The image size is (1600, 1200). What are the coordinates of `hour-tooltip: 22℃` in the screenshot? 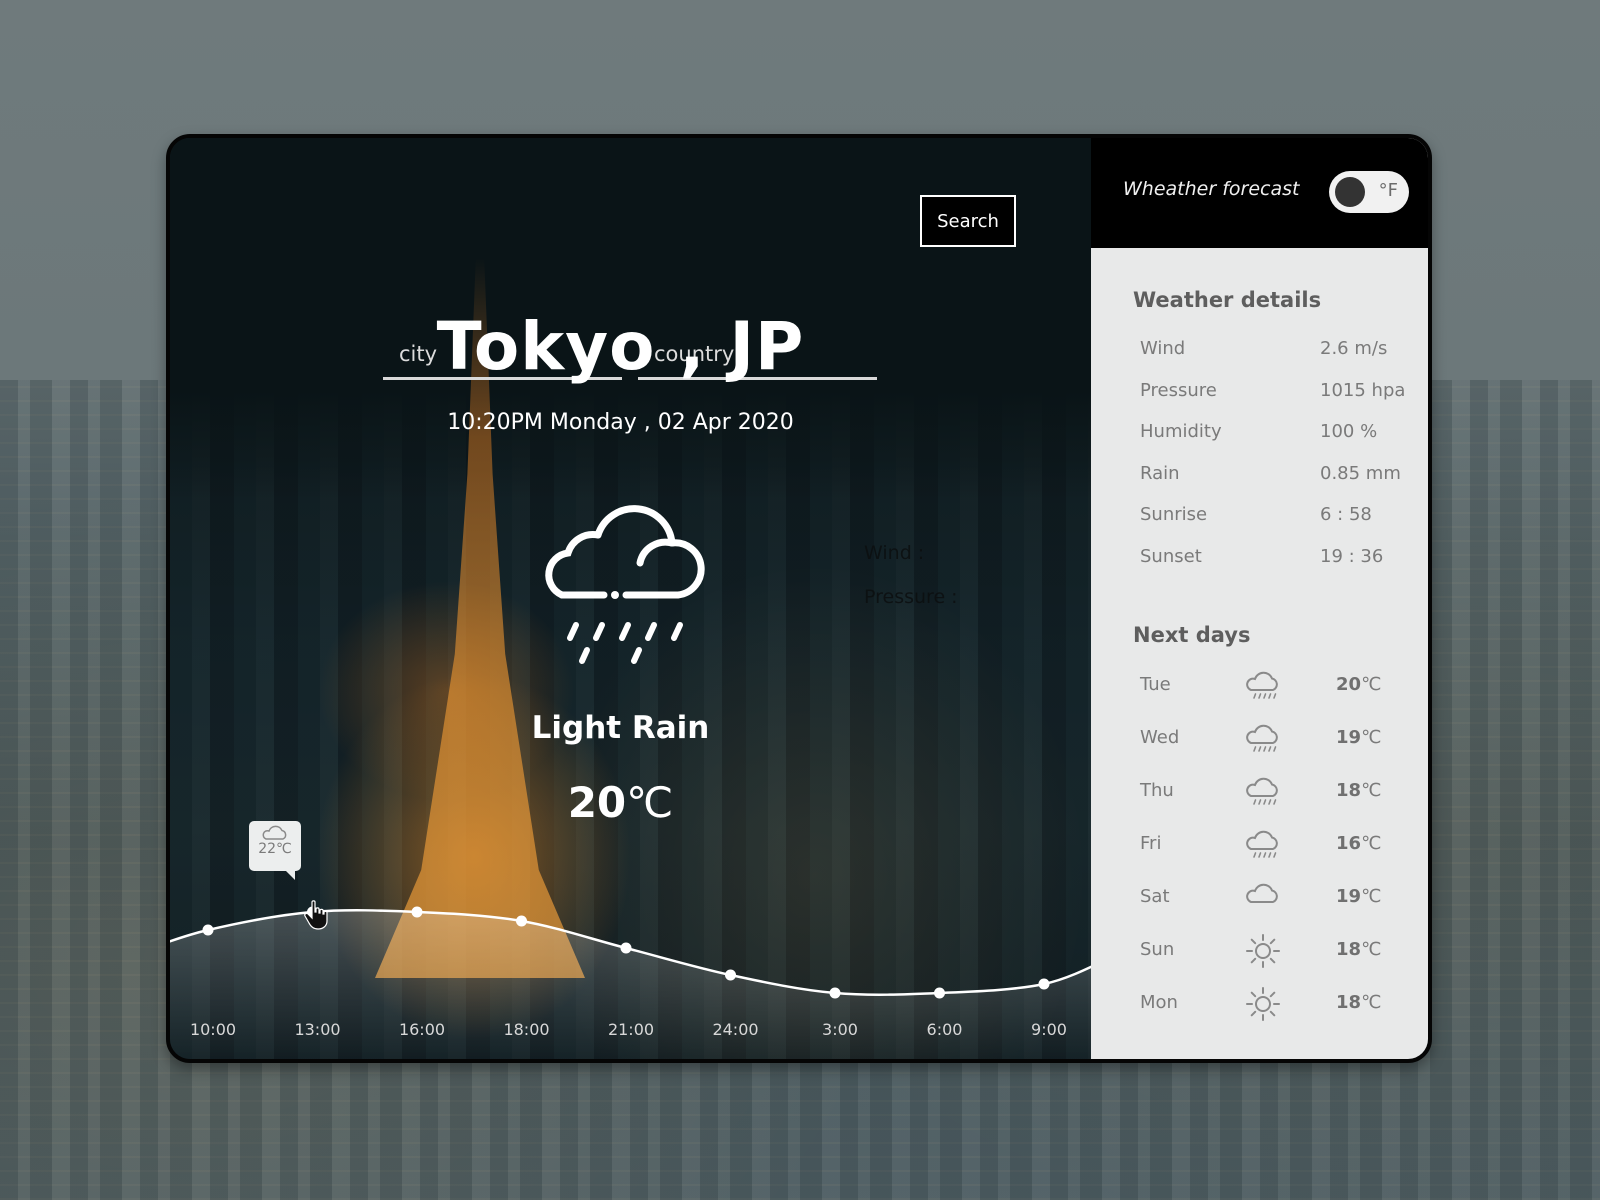 It's located at (275, 850).